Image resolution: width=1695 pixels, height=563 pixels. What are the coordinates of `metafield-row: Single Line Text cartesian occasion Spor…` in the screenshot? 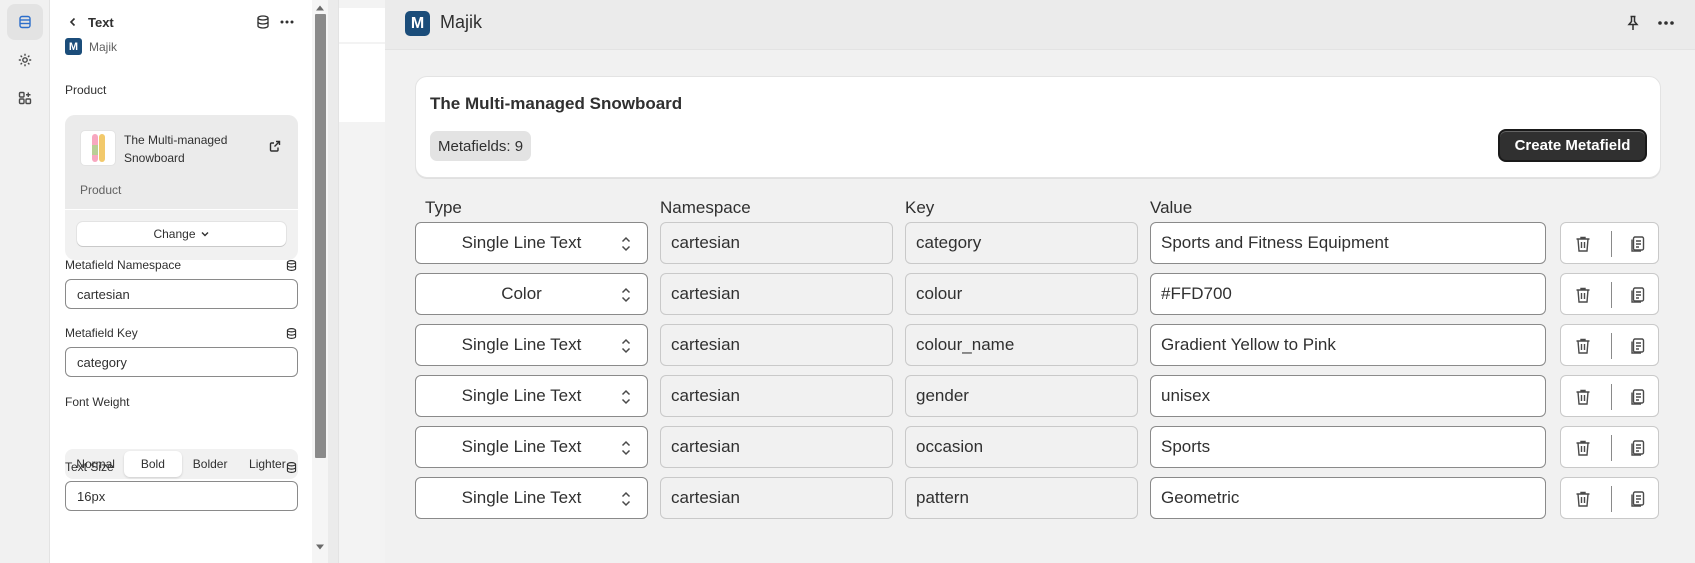 It's located at (1037, 447).